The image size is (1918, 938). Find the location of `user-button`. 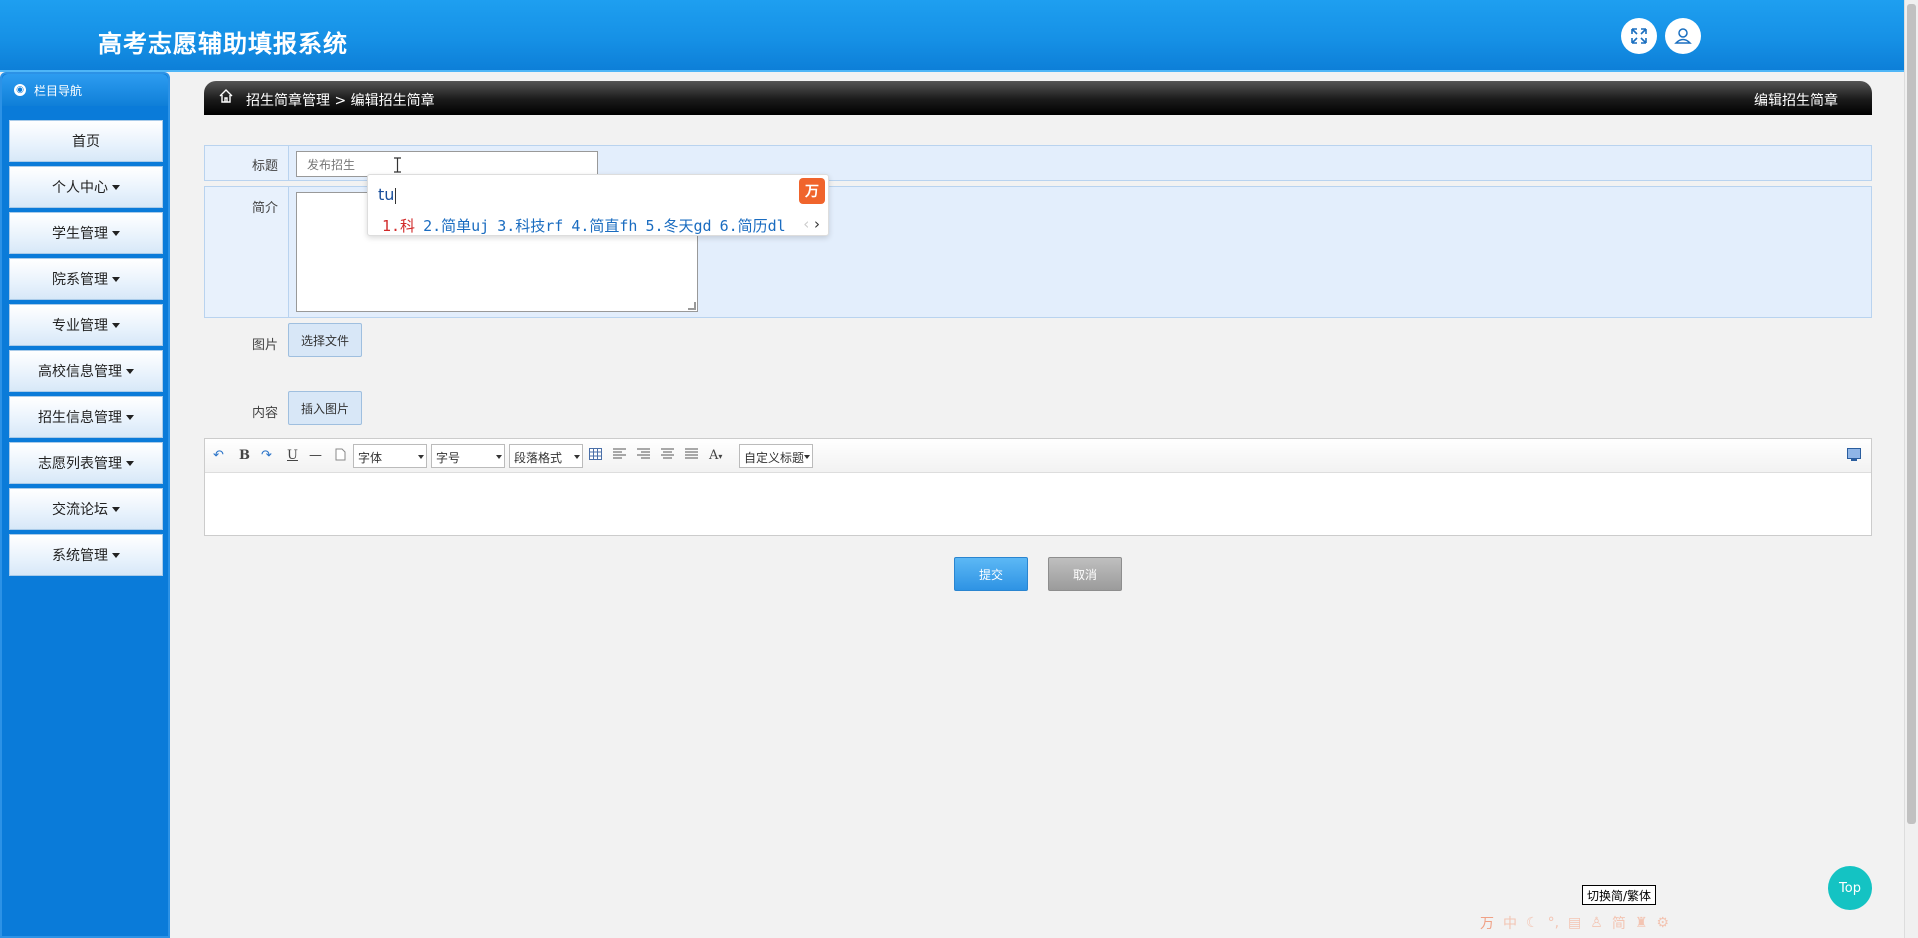

user-button is located at coordinates (1683, 36).